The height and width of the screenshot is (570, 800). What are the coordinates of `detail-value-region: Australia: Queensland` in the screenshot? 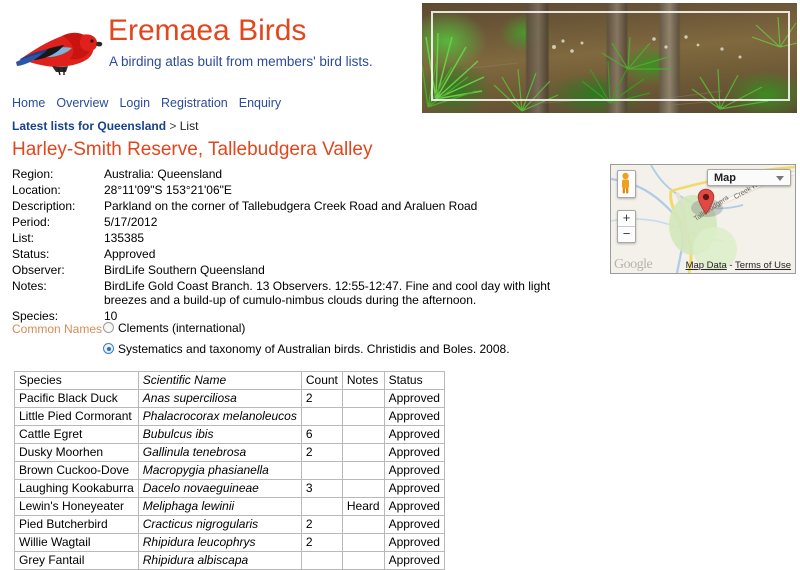 It's located at (163, 174).